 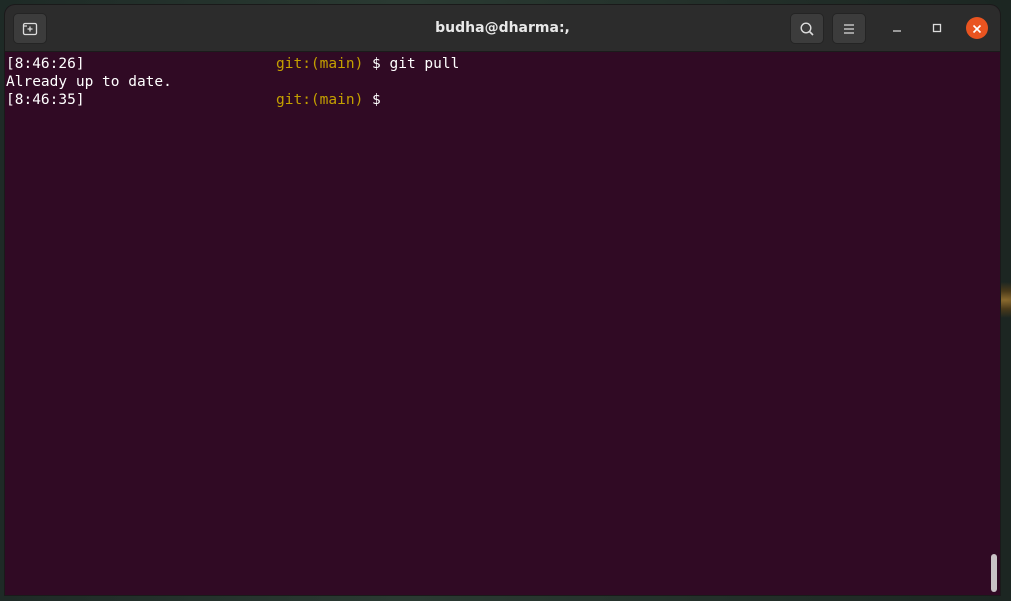 I want to click on terminal-line: [8:46:35] git:(main) $, so click(x=503, y=100).